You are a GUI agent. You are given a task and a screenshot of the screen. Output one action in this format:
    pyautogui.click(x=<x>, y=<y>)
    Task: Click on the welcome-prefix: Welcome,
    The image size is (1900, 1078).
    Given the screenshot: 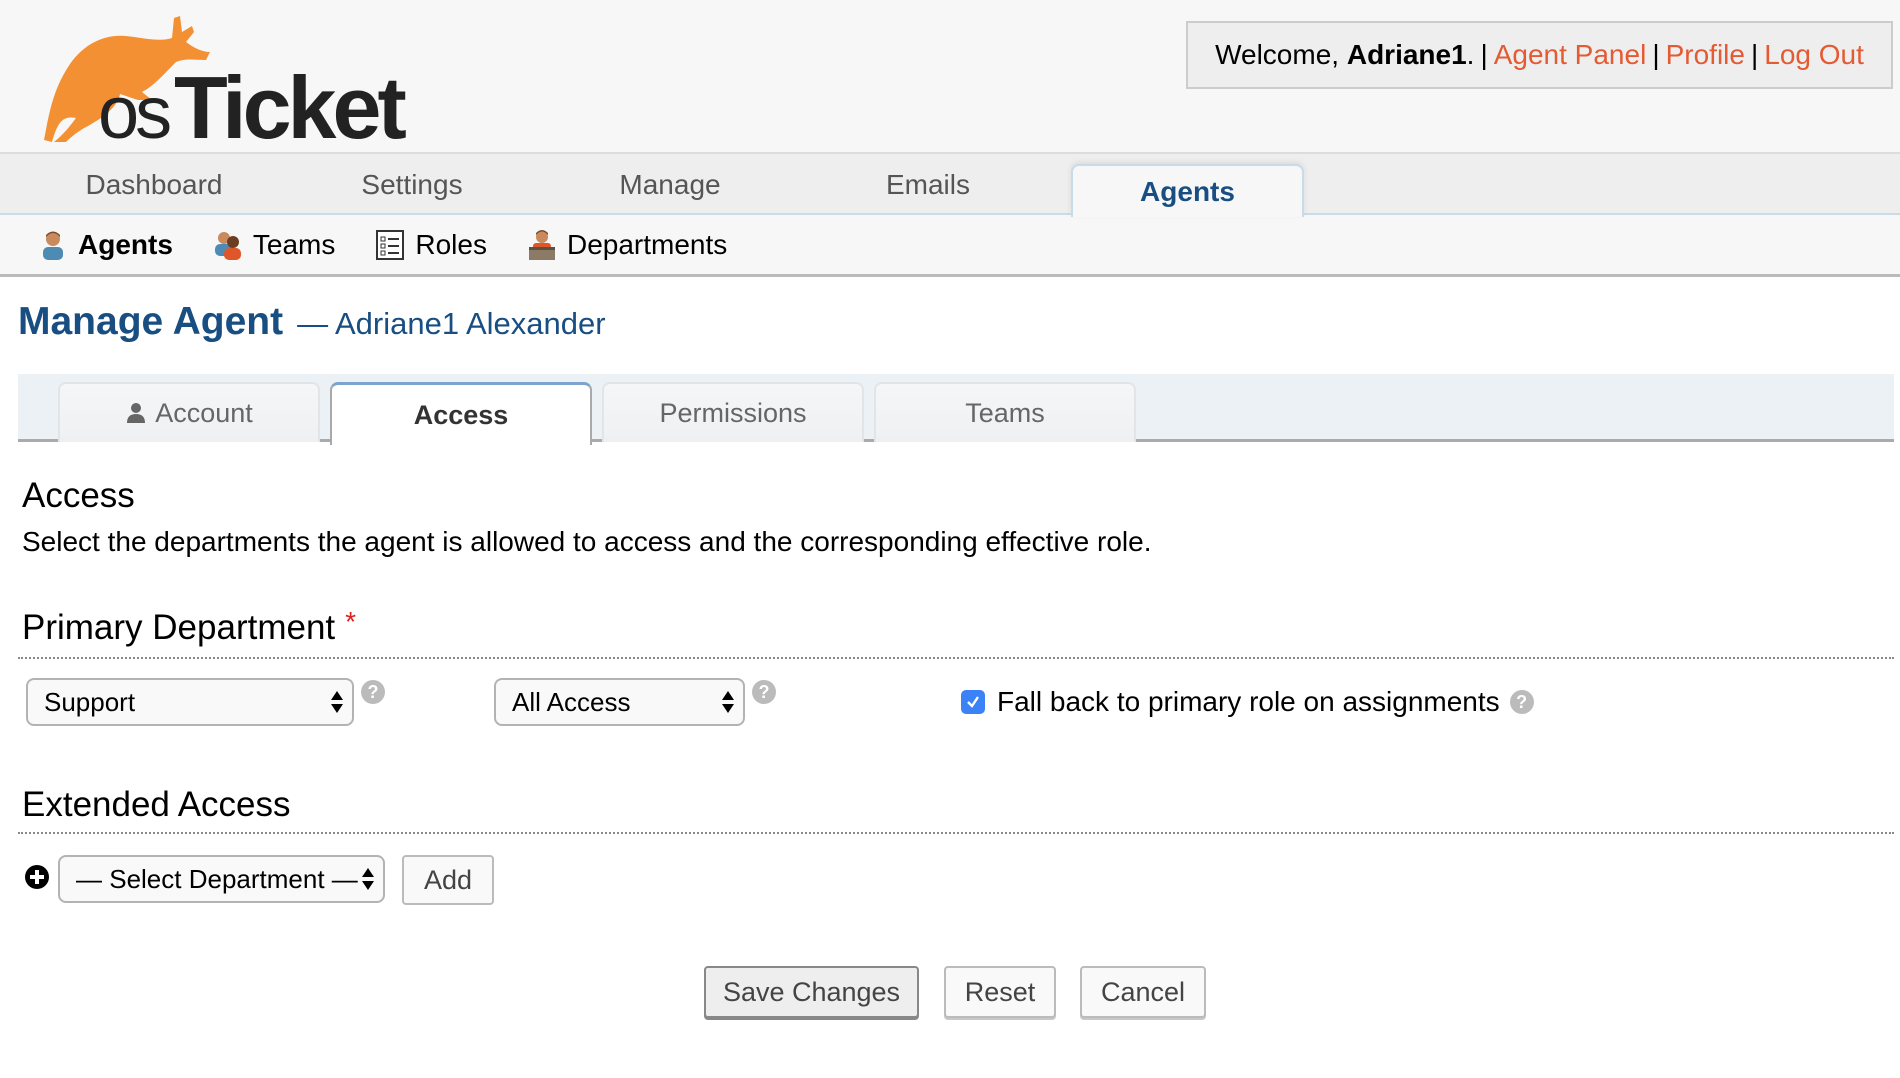 What is the action you would take?
    pyautogui.click(x=1277, y=54)
    